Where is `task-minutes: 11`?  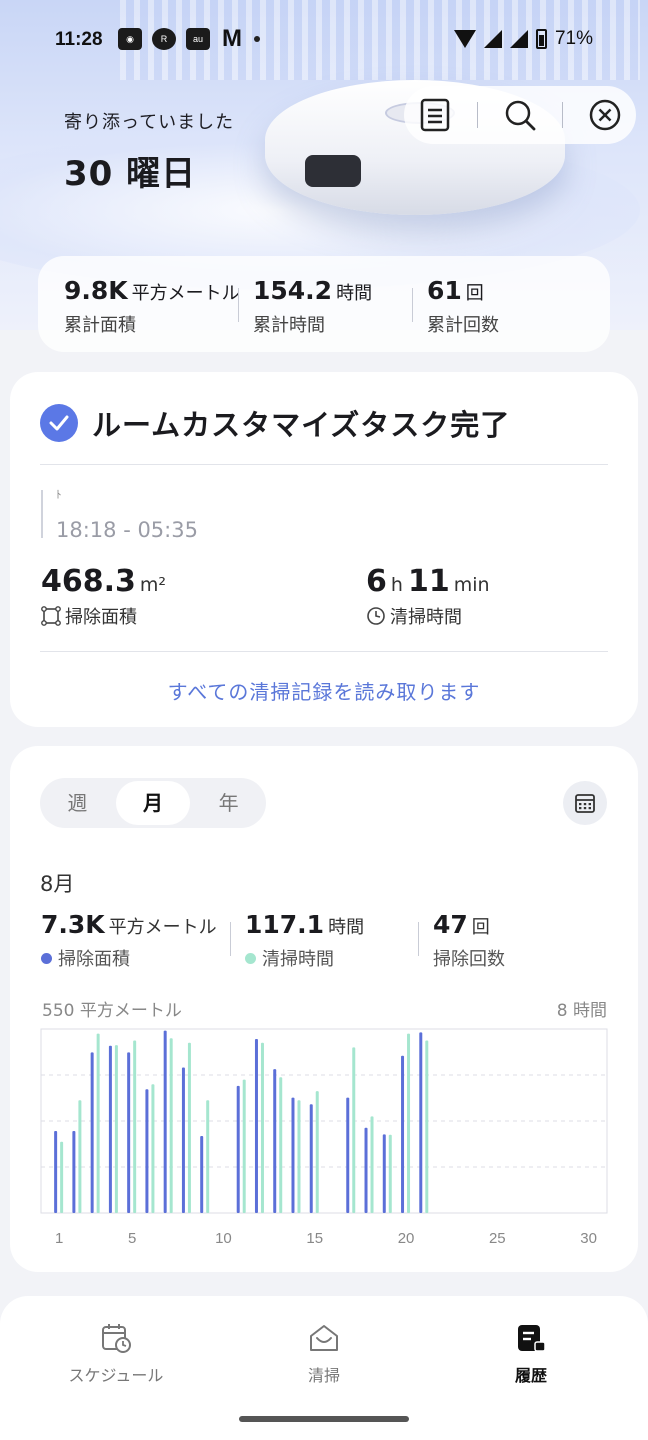
task-minutes: 11 is located at coordinates (429, 581).